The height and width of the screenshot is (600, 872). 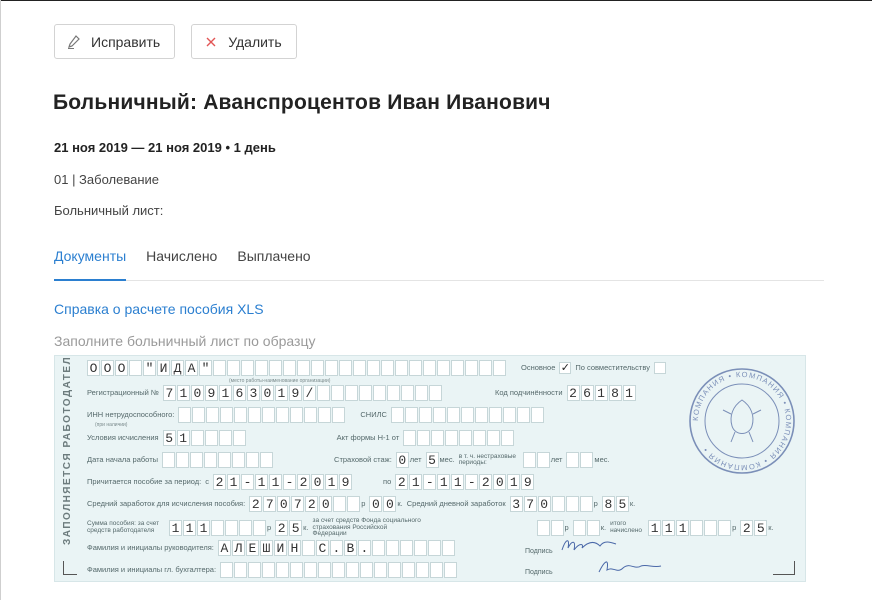 I want to click on from-cells: 21-11-2019, so click(x=283, y=482).